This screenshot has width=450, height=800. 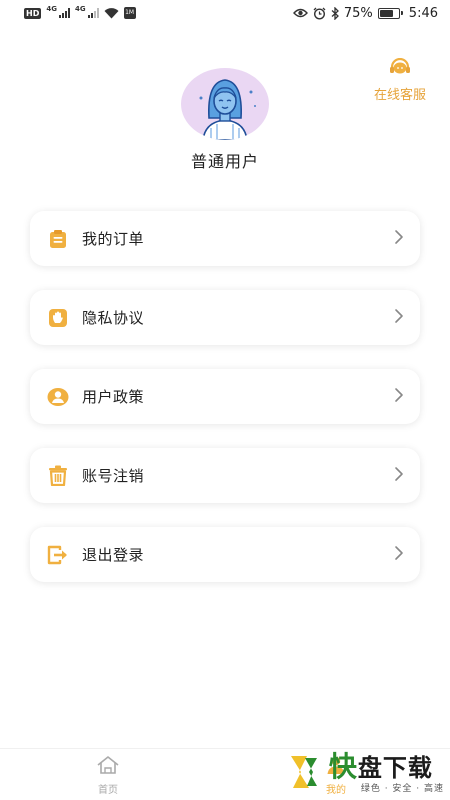 I want to click on status-bar-left: HD 4G 4G 1M, so click(x=80, y=12).